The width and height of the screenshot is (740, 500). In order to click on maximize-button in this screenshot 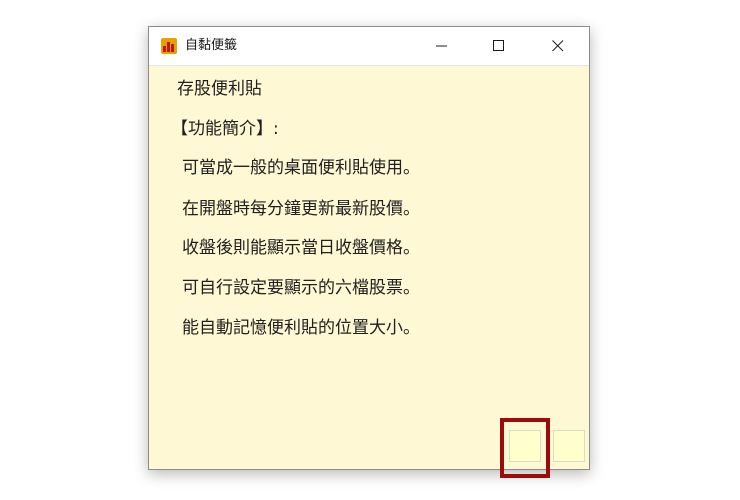, I will do `click(499, 46)`.